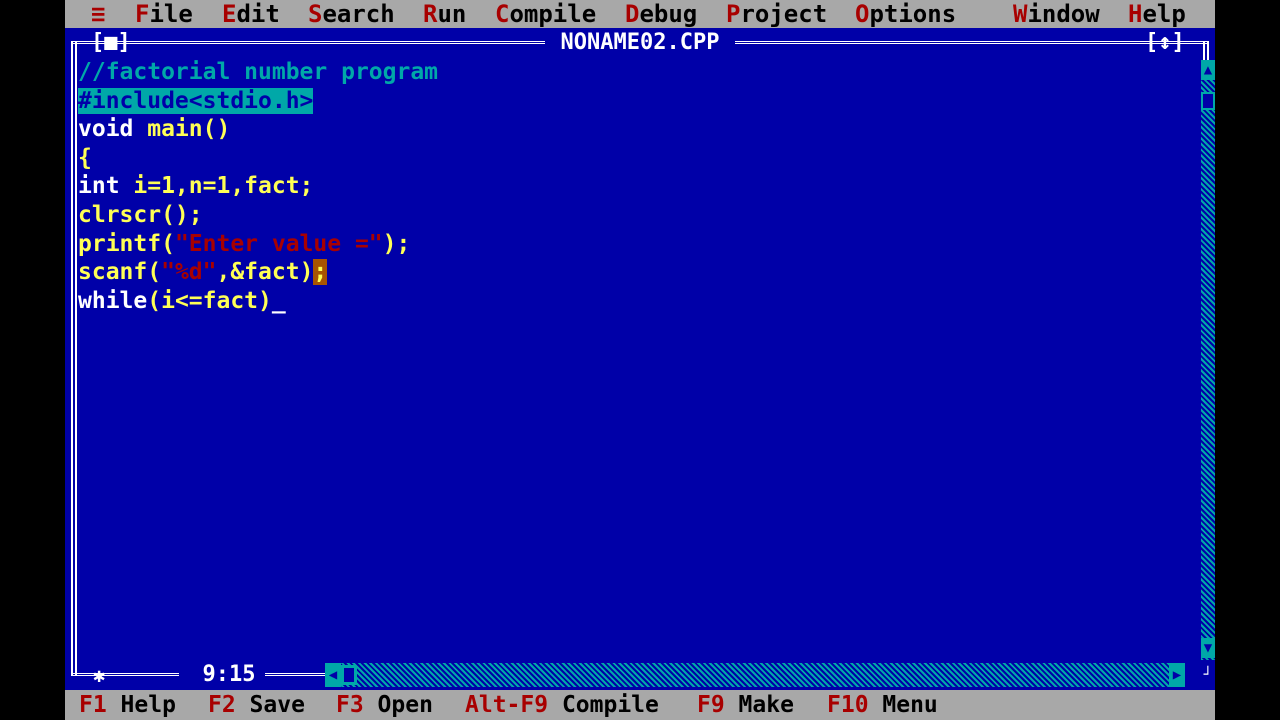 The image size is (1280, 720). Describe the element at coordinates (164, 14) in the screenshot. I see `menu-file: File` at that location.